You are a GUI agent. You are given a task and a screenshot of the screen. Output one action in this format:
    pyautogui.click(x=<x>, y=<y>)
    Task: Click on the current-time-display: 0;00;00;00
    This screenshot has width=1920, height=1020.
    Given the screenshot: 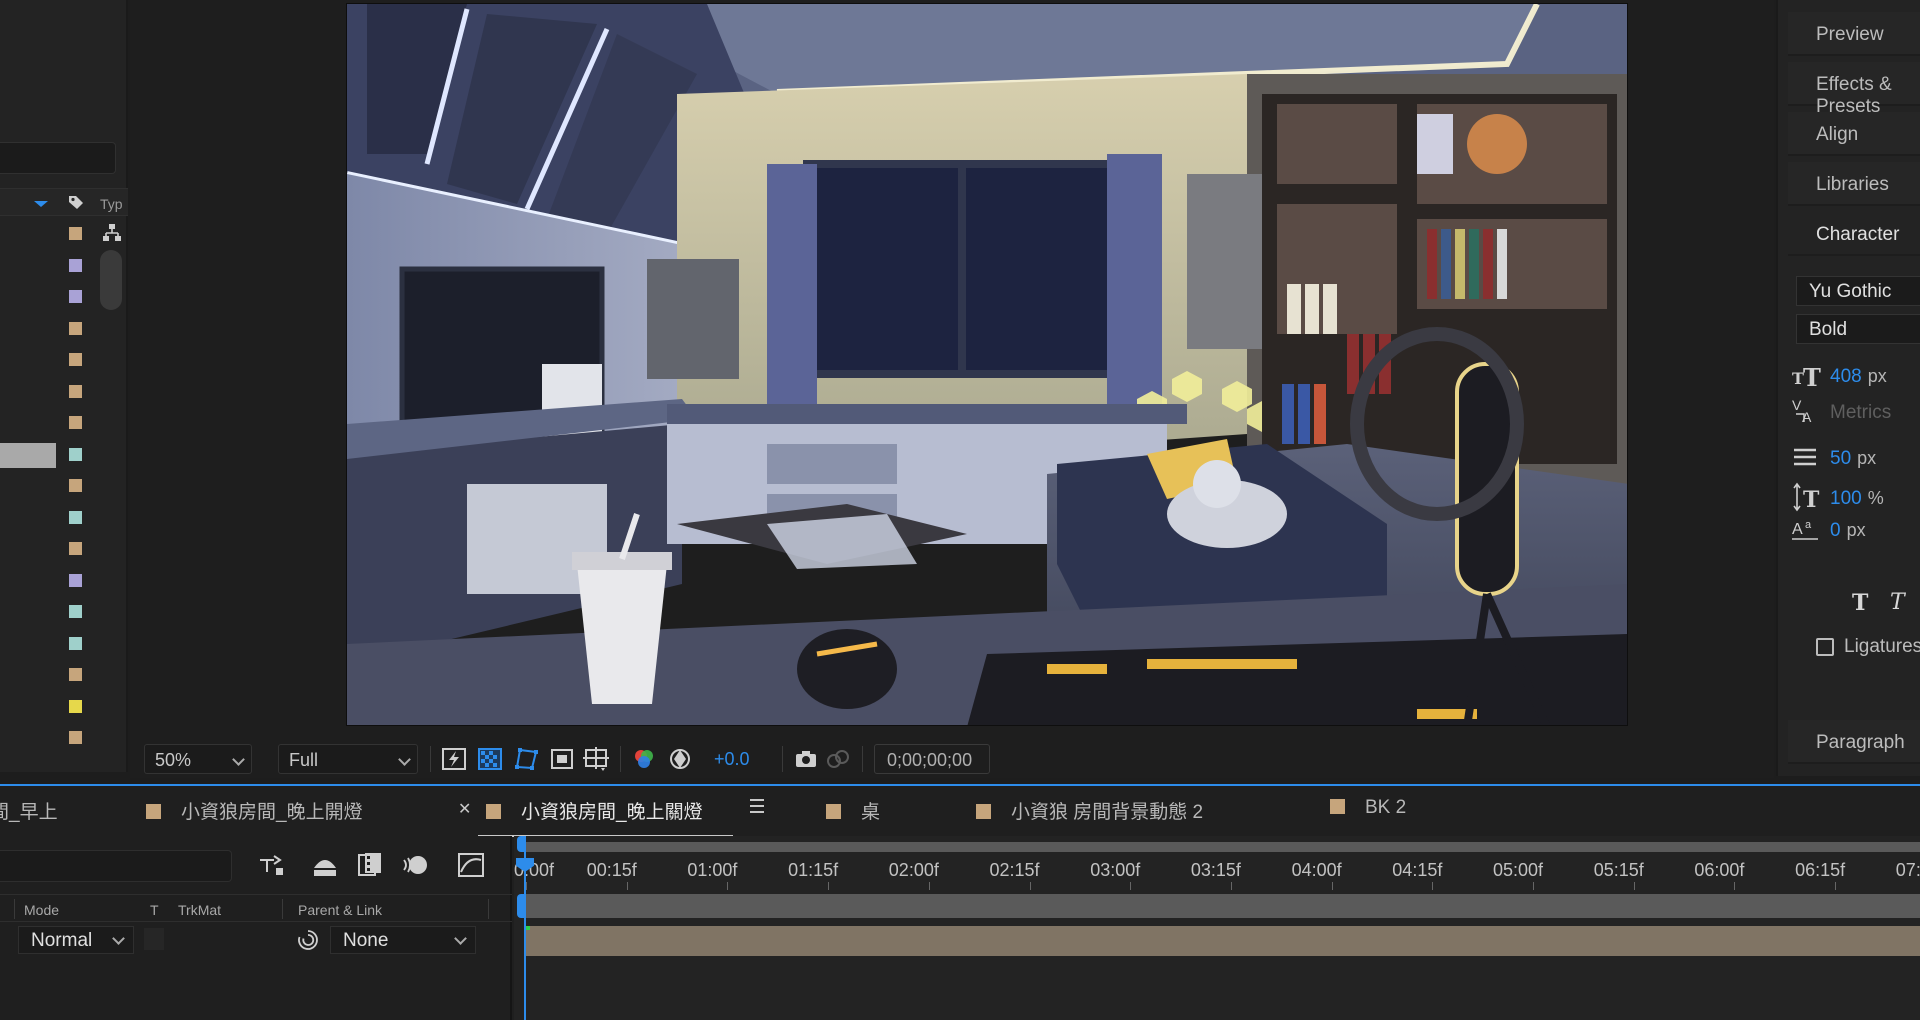 What is the action you would take?
    pyautogui.click(x=932, y=759)
    